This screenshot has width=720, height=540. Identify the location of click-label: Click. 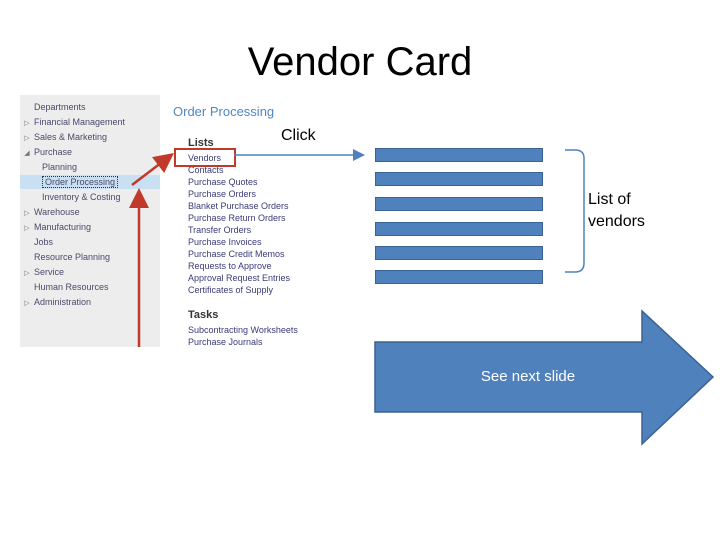
(298, 135).